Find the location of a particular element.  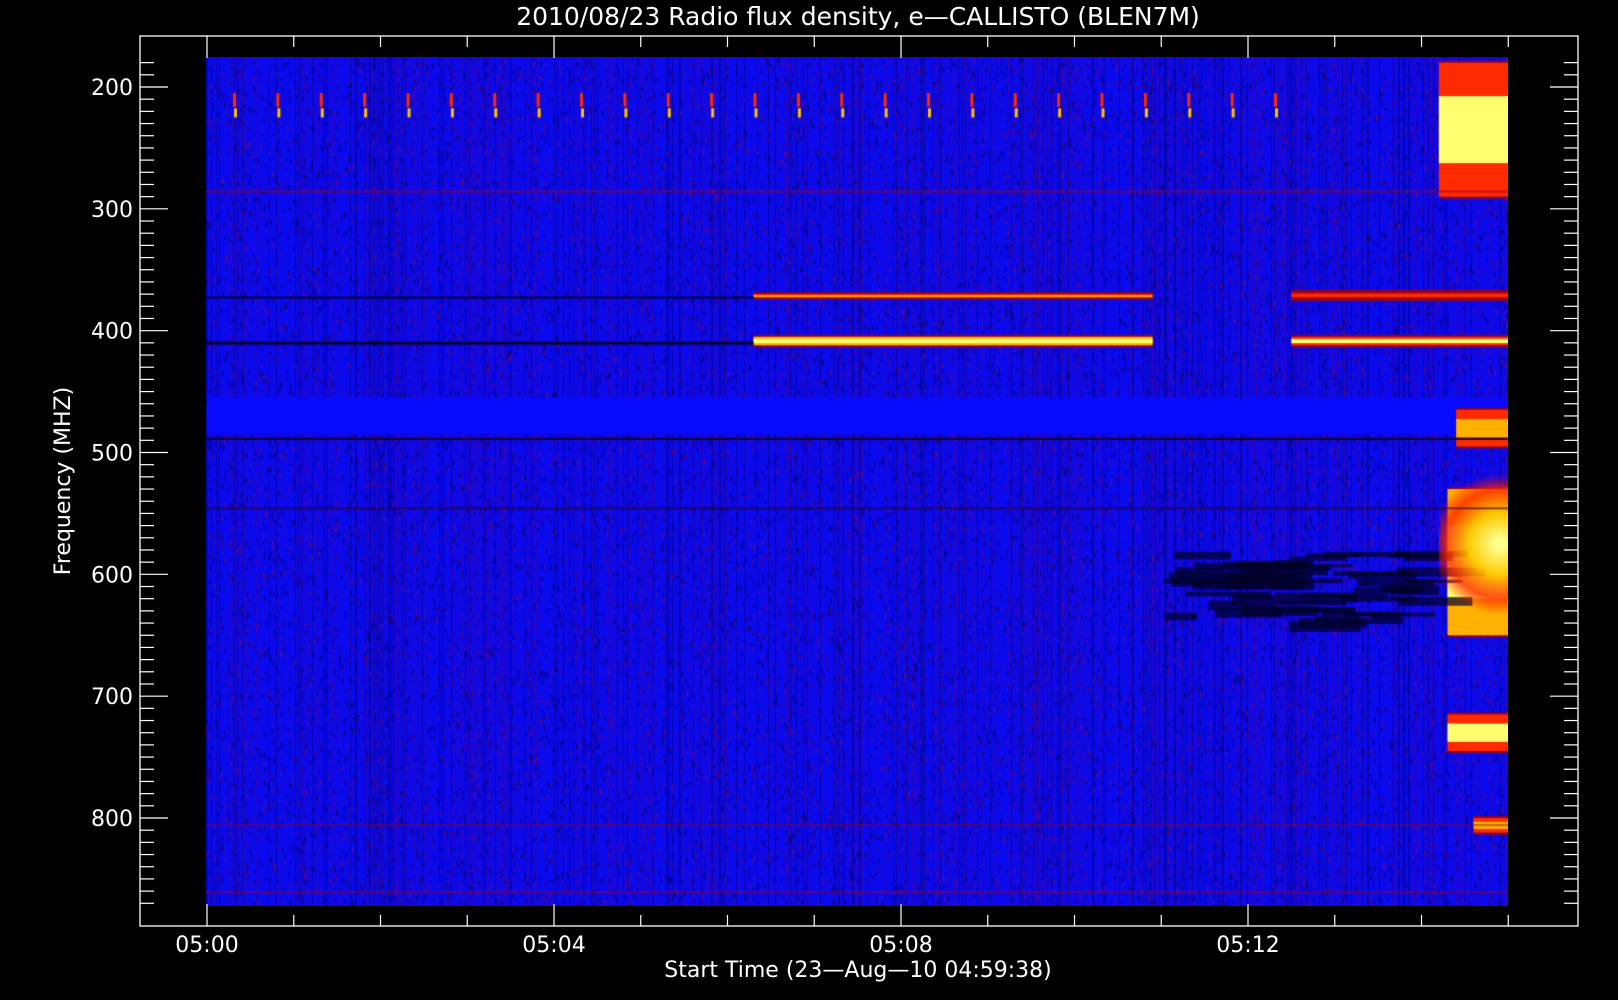

y-tick-label: 500 is located at coordinates (112, 454).